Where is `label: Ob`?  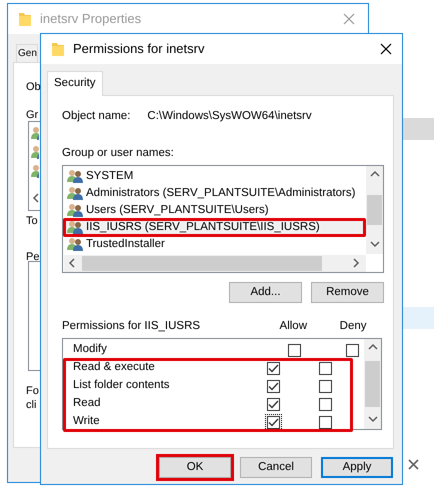 label: Ob is located at coordinates (33, 87).